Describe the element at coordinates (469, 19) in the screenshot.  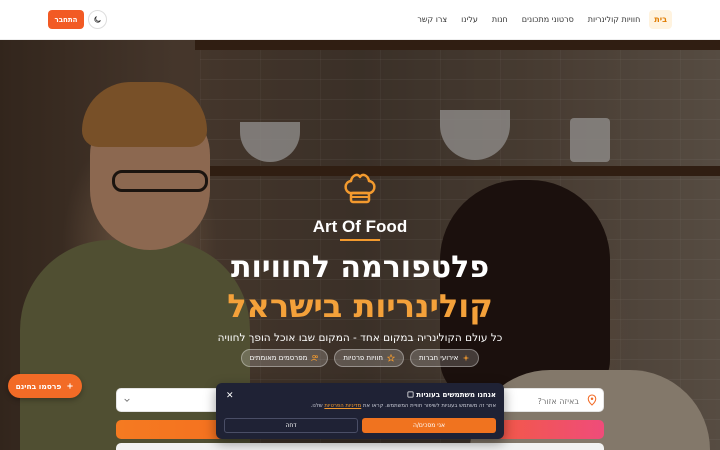
I see `nav-link-about: עלינו` at that location.